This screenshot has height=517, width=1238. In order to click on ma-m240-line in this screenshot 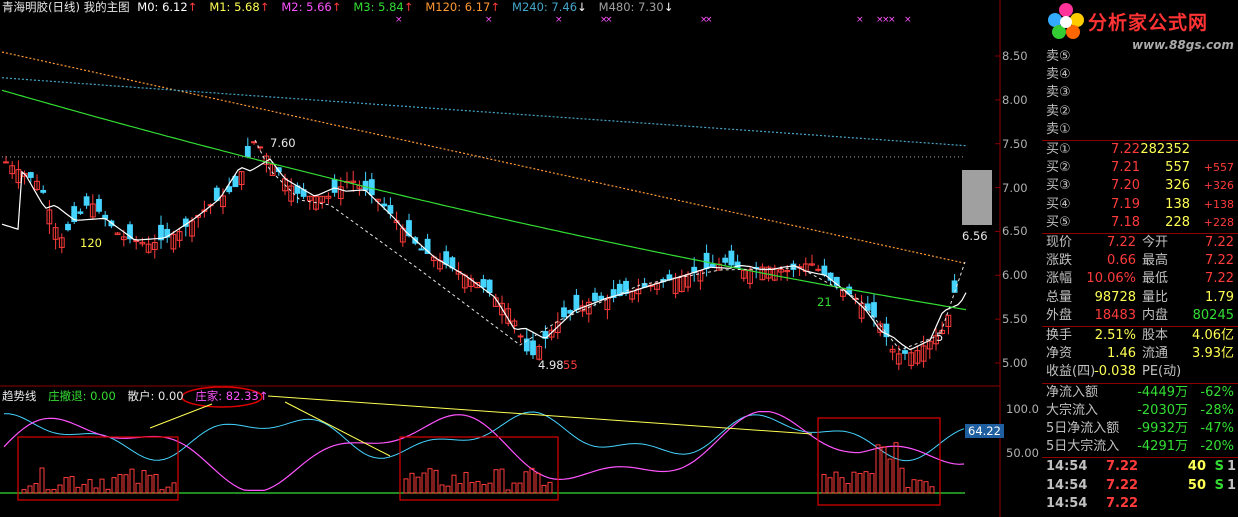, I will do `click(484, 112)`.